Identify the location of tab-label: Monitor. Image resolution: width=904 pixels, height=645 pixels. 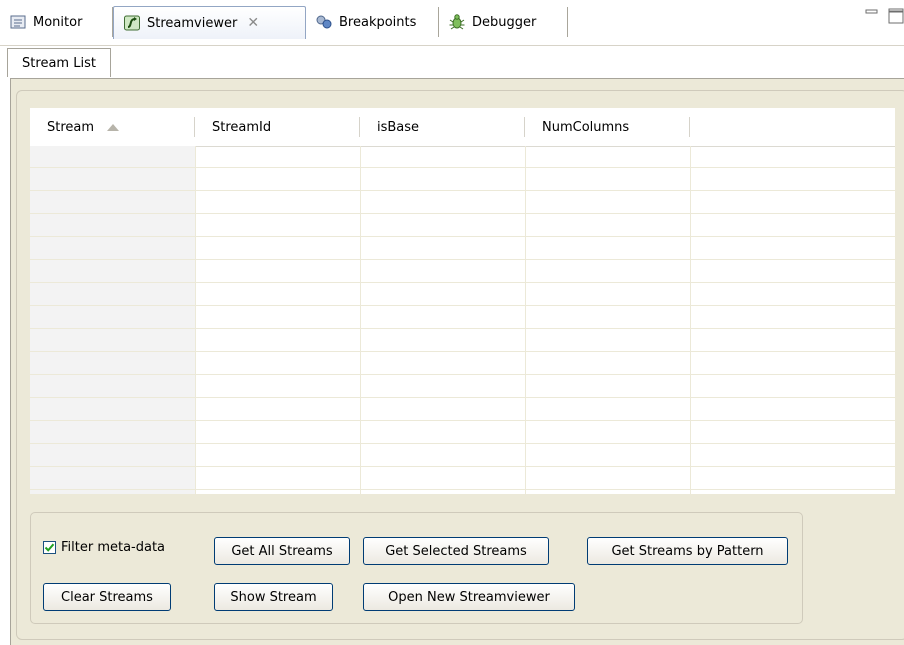
(58, 22).